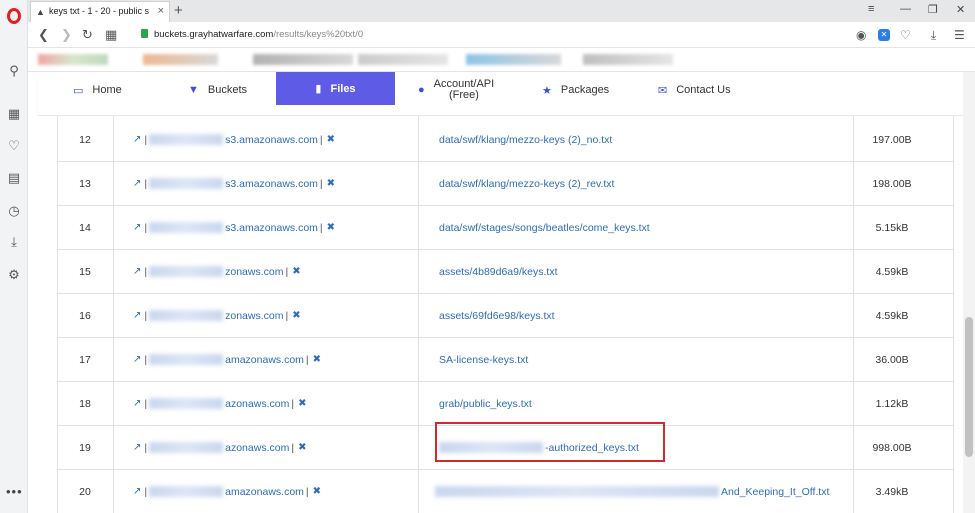 The width and height of the screenshot is (975, 513). I want to click on back-icon: ❮, so click(43, 35).